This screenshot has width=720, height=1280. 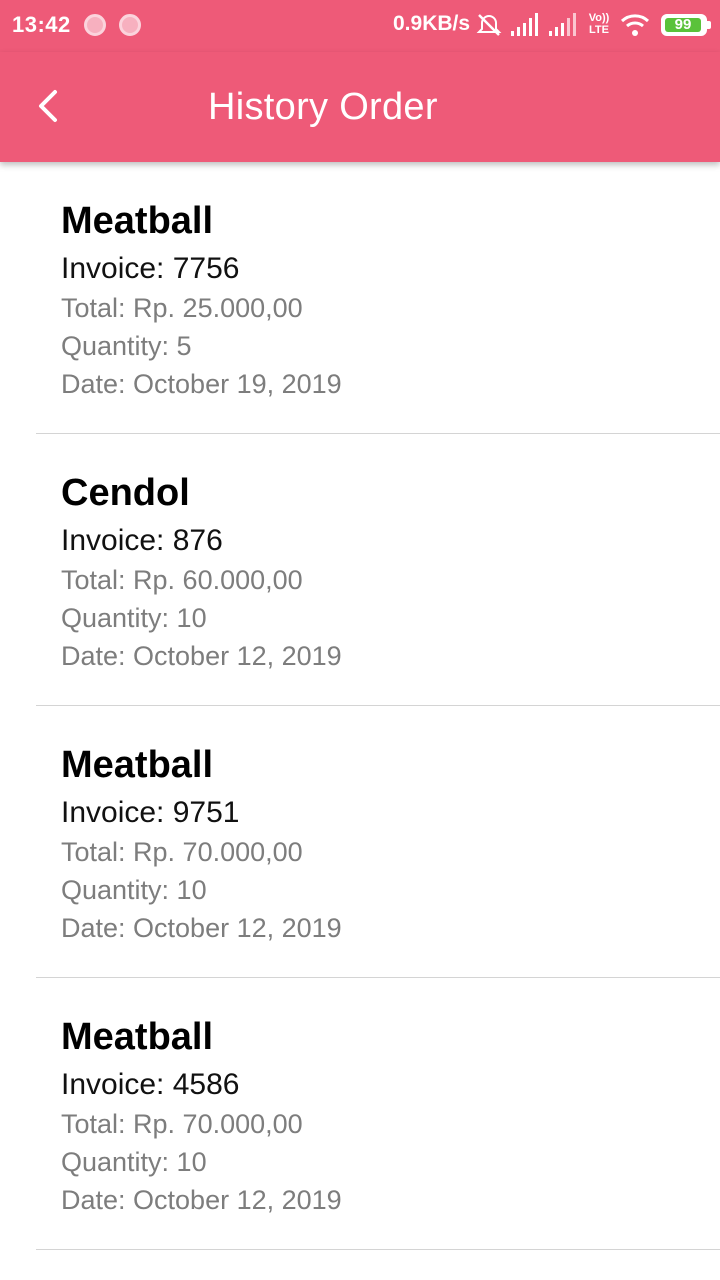 What do you see at coordinates (150, 268) in the screenshot?
I see `order-invoice: Invoice: 7756` at bounding box center [150, 268].